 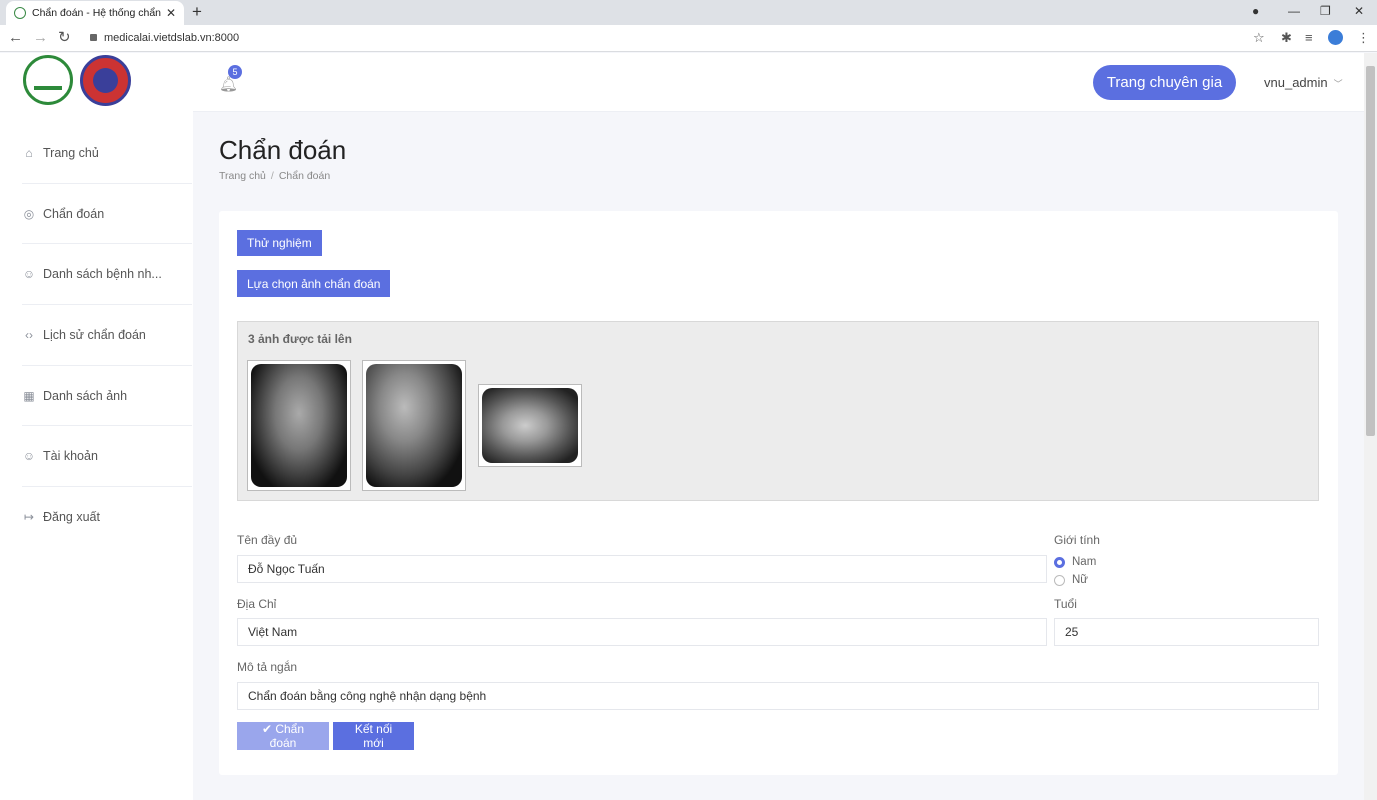 I want to click on back-icon: ←, so click(x=15, y=38).